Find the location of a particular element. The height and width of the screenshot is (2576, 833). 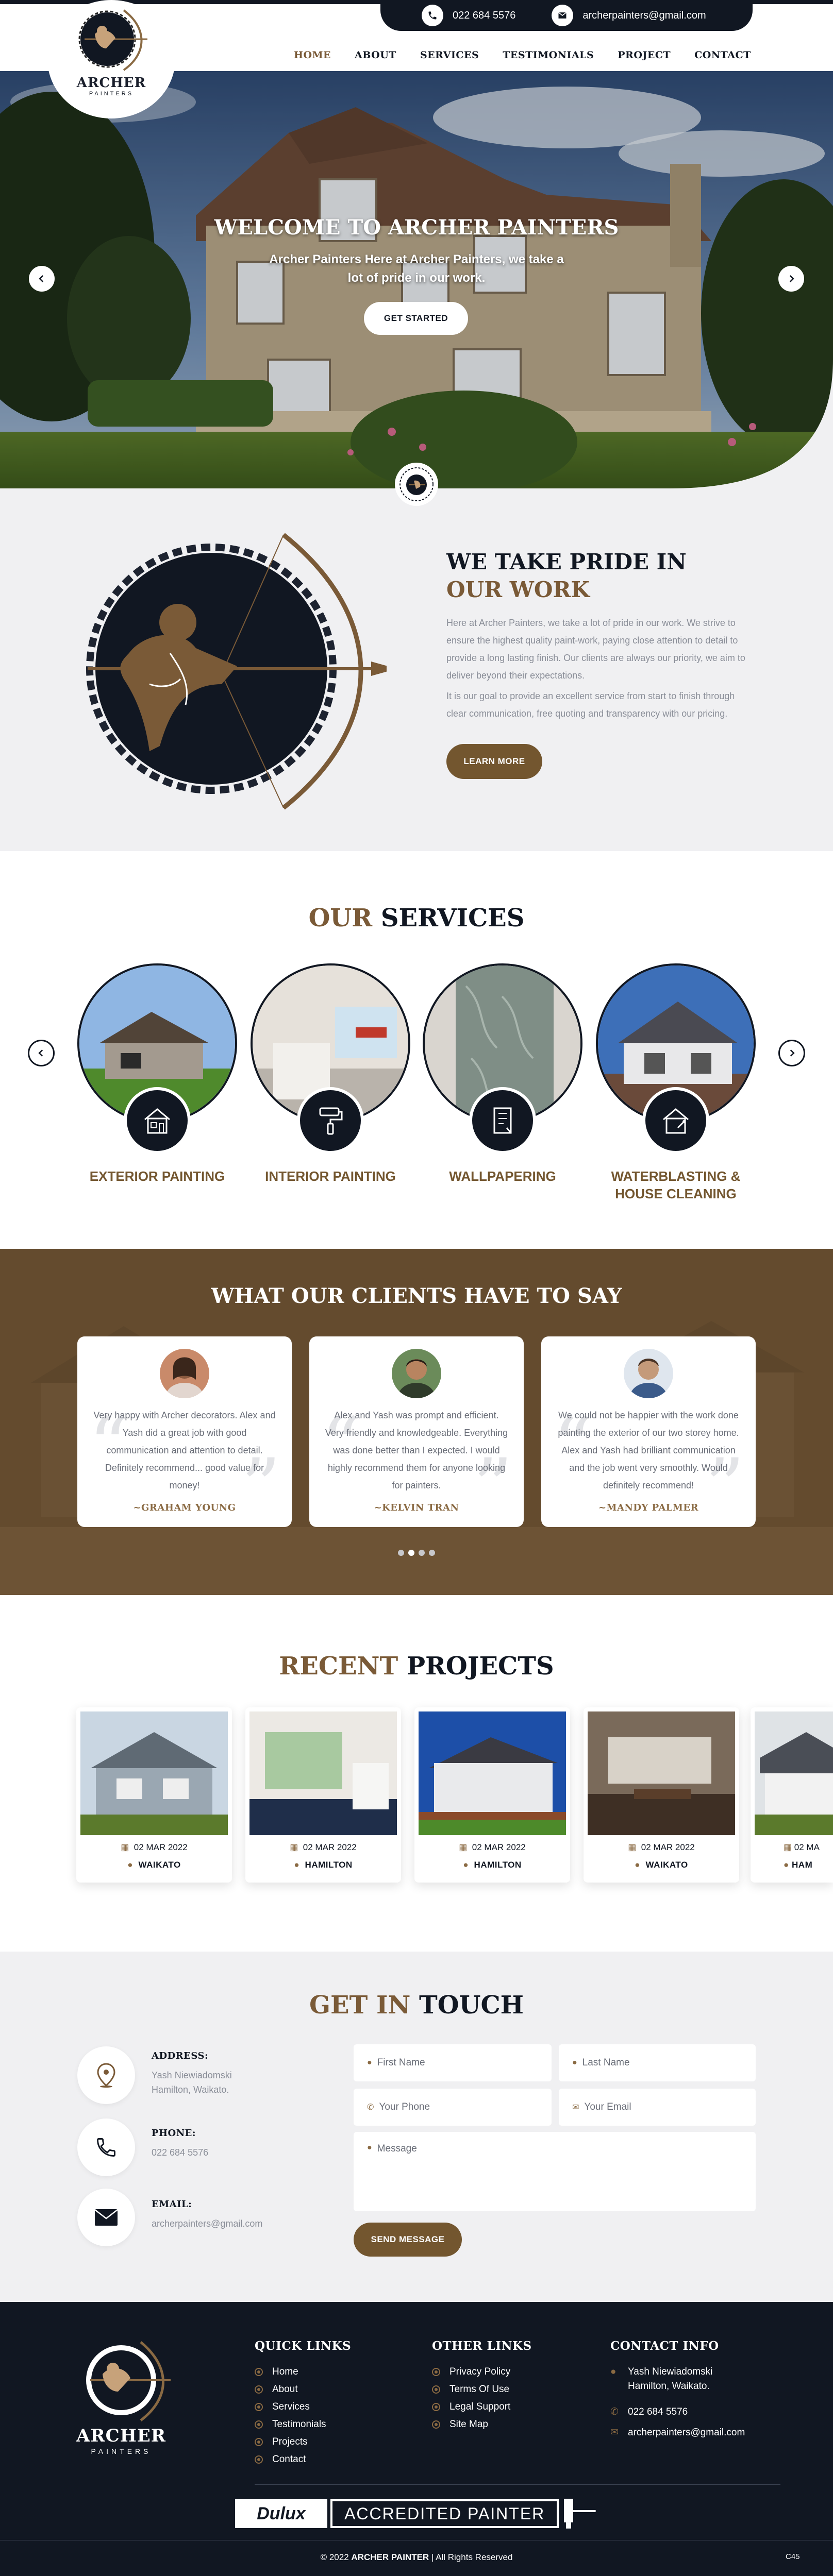

service-card-interior: INTERIOR PAINTING is located at coordinates (330, 1073).